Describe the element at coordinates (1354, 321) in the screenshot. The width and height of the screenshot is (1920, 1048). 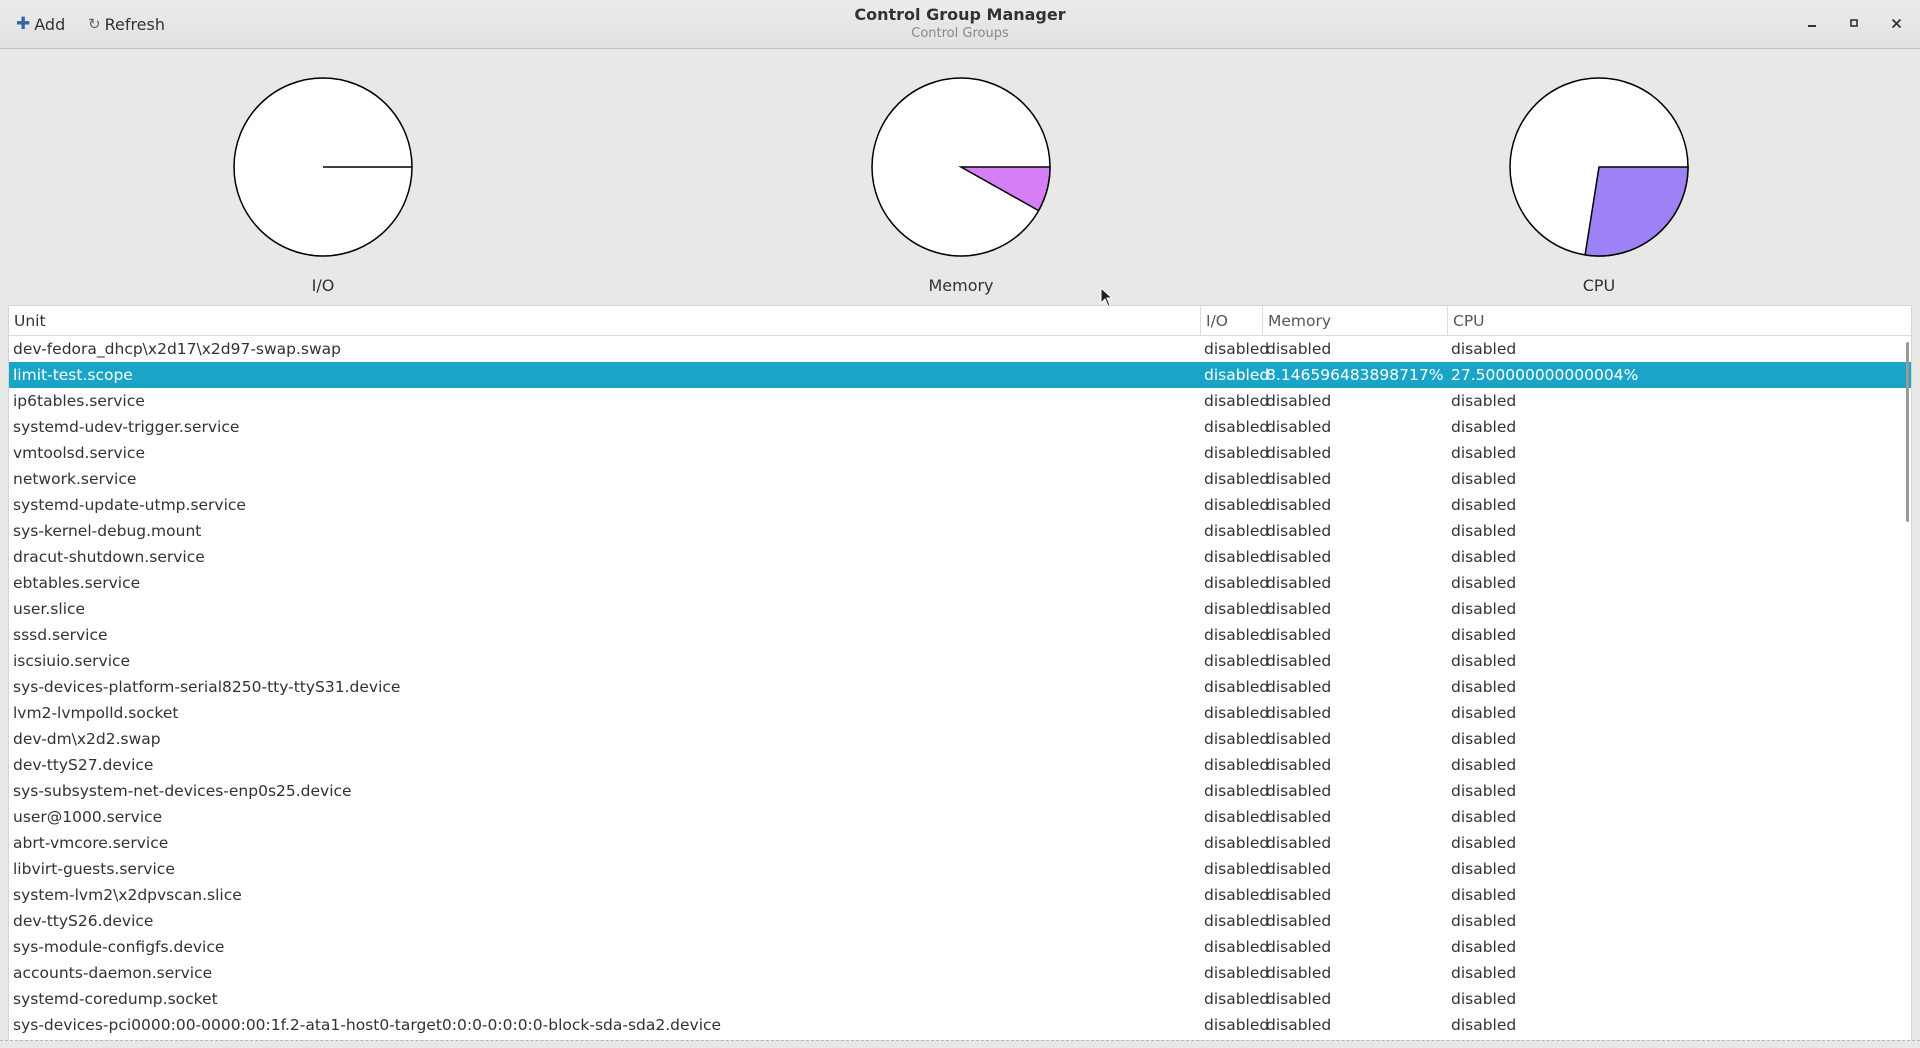
I see `column-header-memory: Memory` at that location.